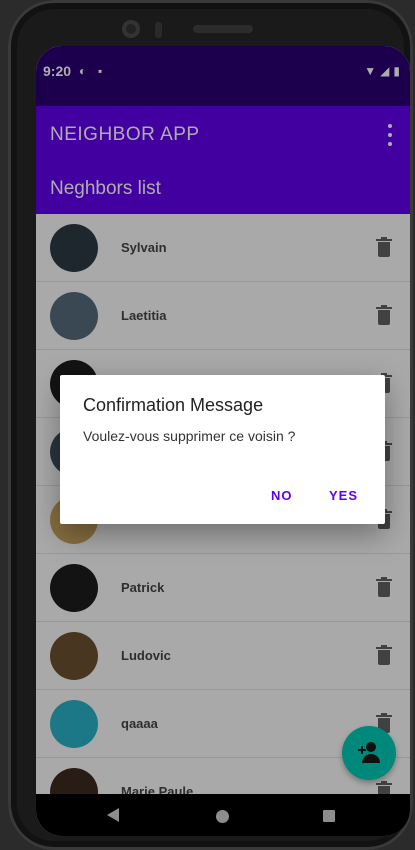 Image resolution: width=415 pixels, height=850 pixels. What do you see at coordinates (158, 30) in the screenshot?
I see `proximity-sensor` at bounding box center [158, 30].